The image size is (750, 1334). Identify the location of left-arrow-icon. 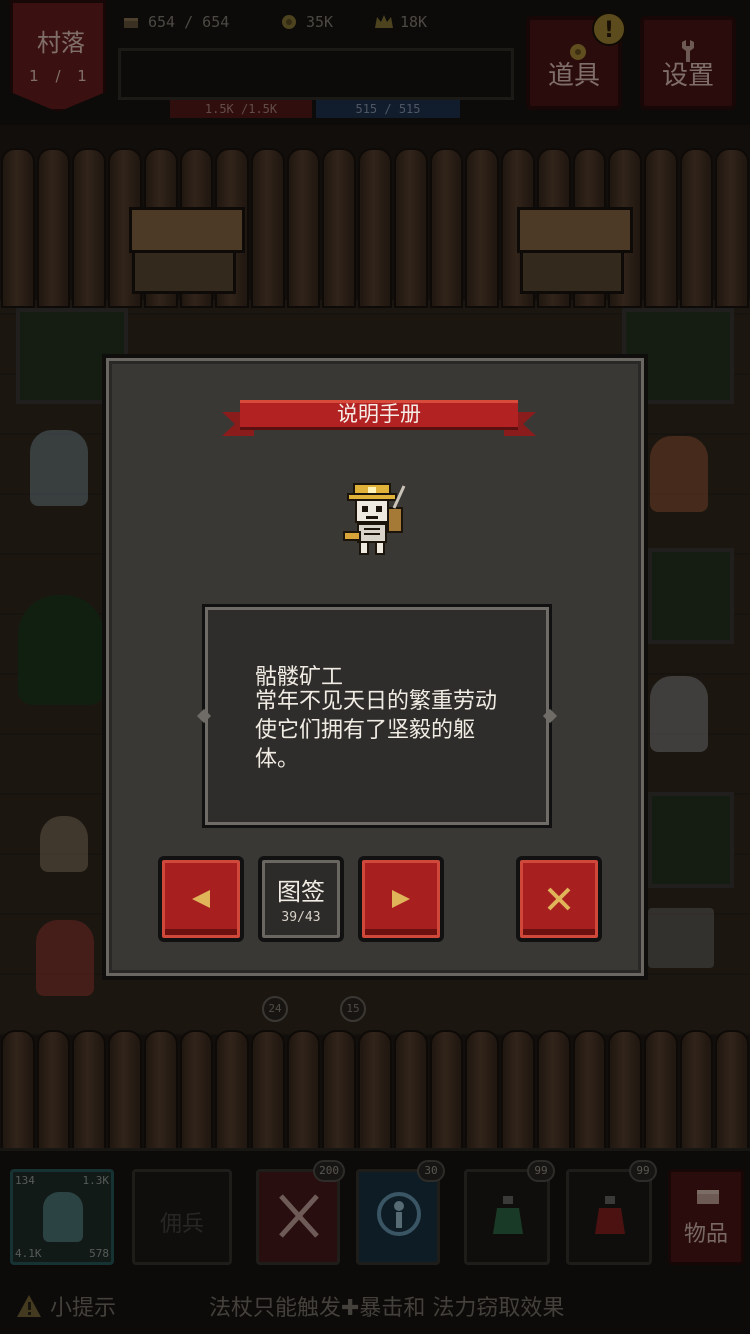
(201, 899).